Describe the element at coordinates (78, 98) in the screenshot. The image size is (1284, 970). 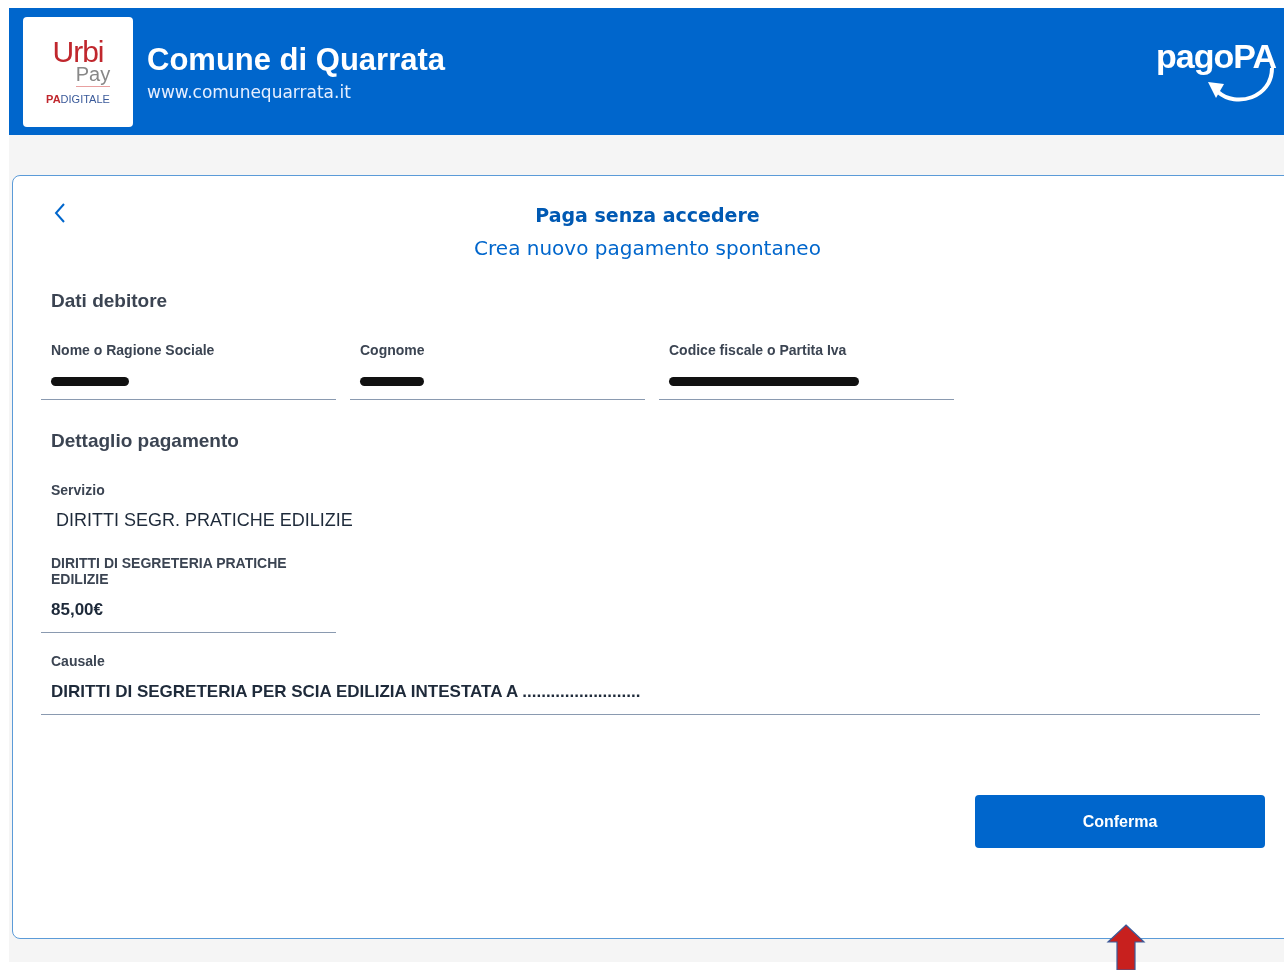
I see `logo-tagline: PADIGITALE` at that location.